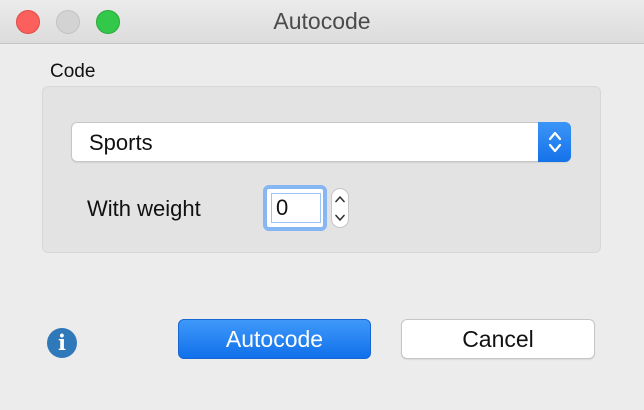  I want to click on weight-field-focus-ring, so click(295, 208).